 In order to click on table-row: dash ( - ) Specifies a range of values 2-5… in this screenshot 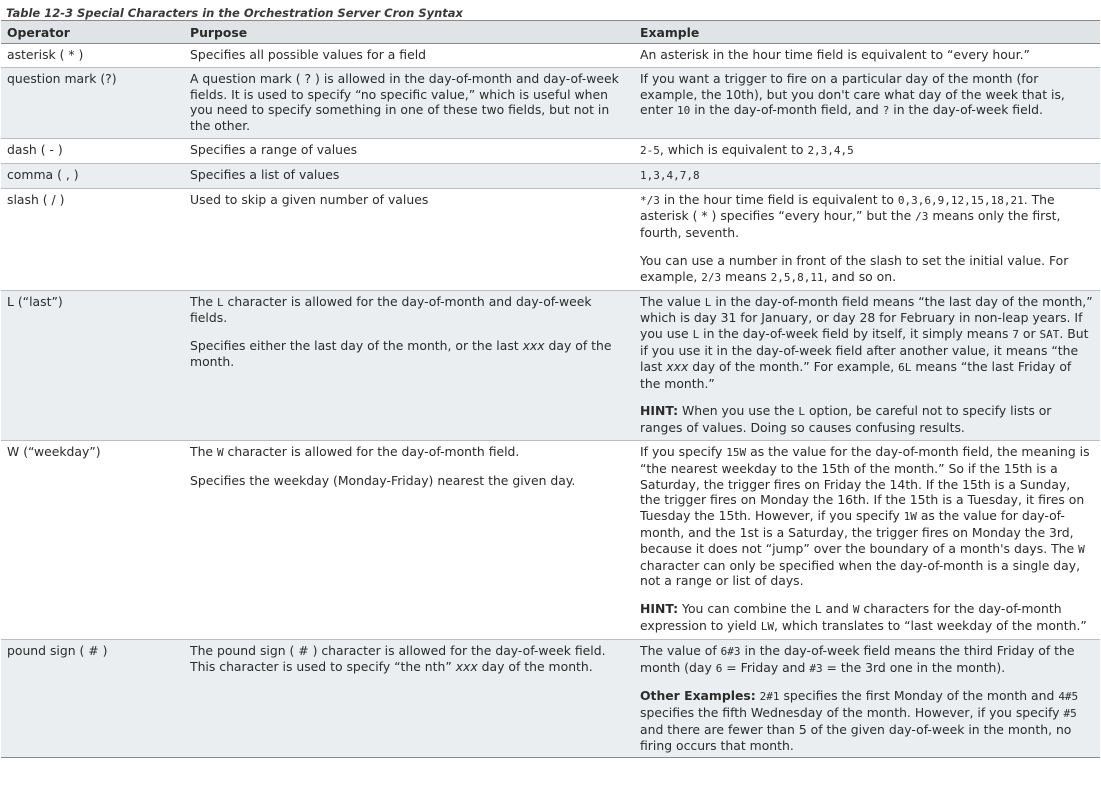, I will do `click(550, 151)`.